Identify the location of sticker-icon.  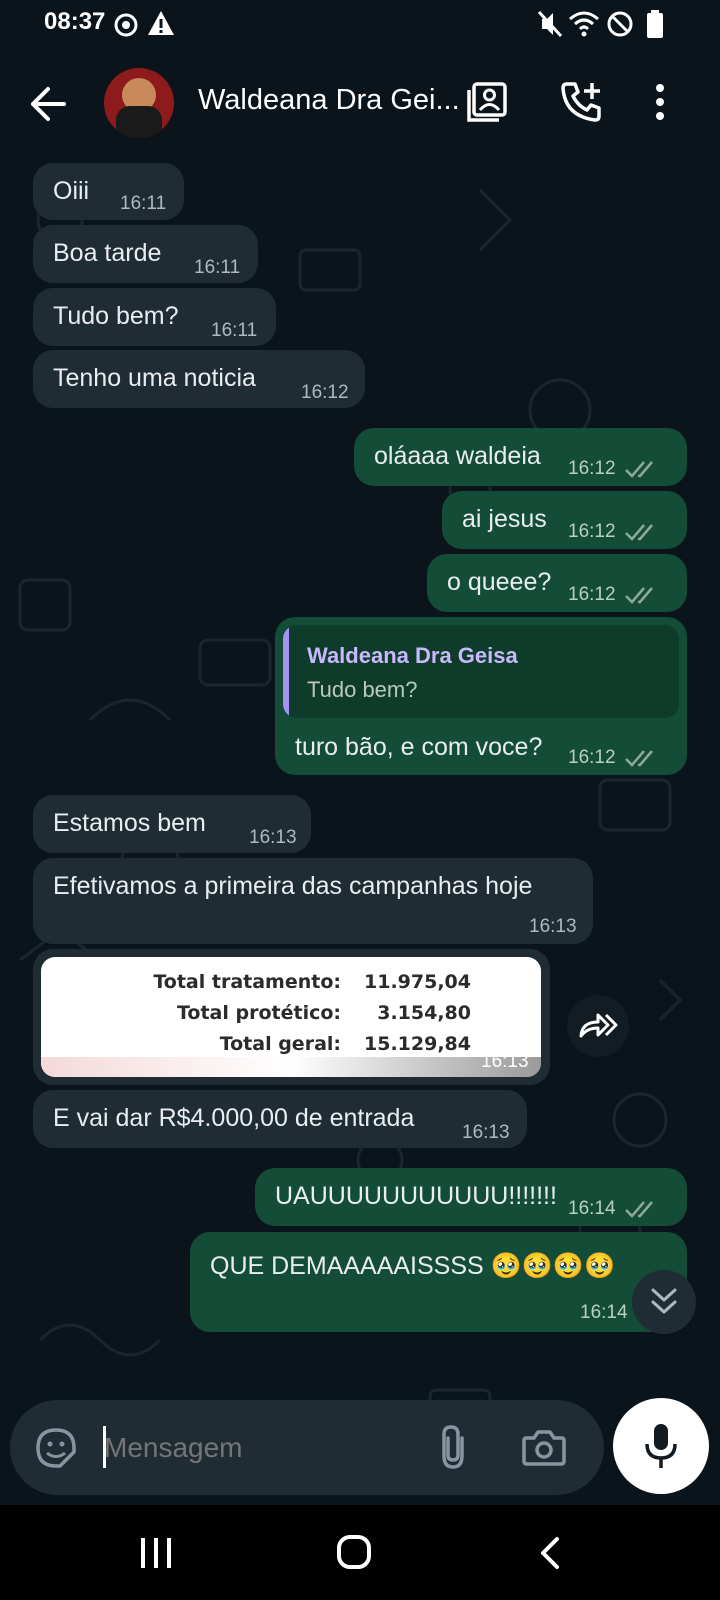
(56, 1448).